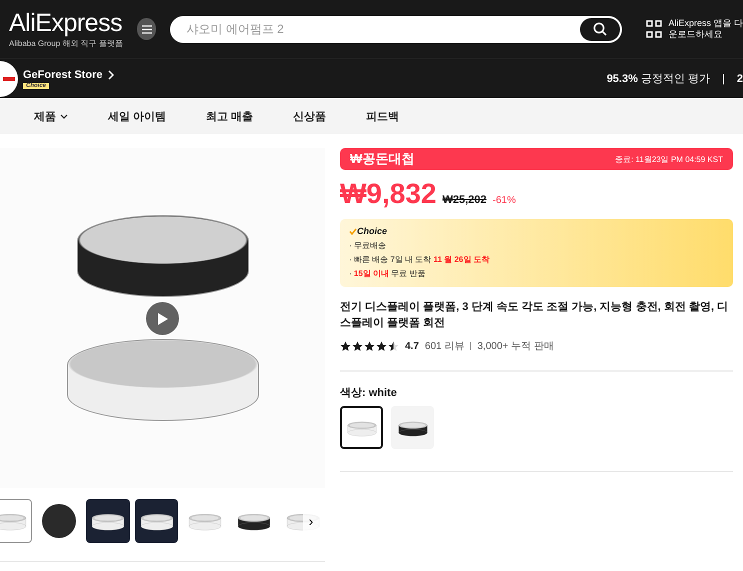  What do you see at coordinates (369, 393) in the screenshot?
I see `color-label: 색상: white` at bounding box center [369, 393].